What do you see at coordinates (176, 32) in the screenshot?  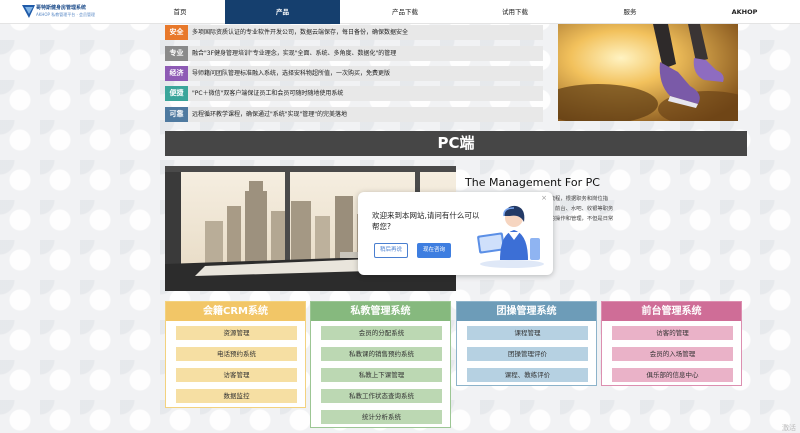 I see `feature-tag: 安全` at bounding box center [176, 32].